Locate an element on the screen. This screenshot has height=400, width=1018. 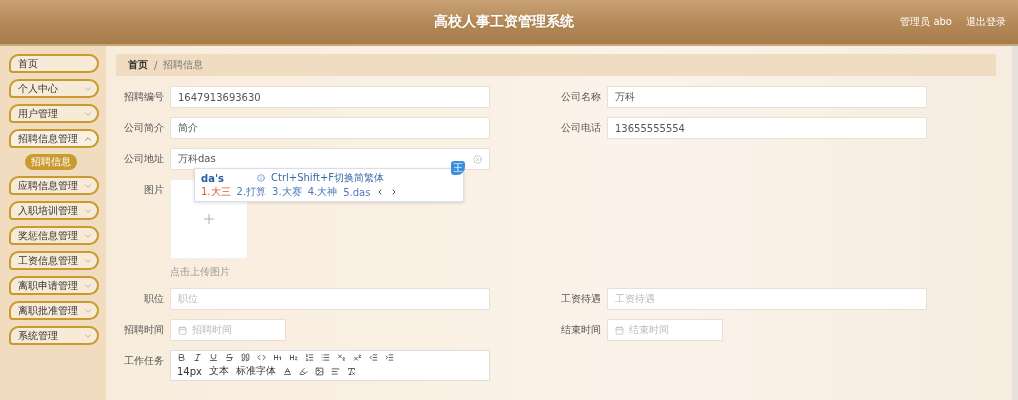
input-field: 1647913693630 is located at coordinates (330, 97).